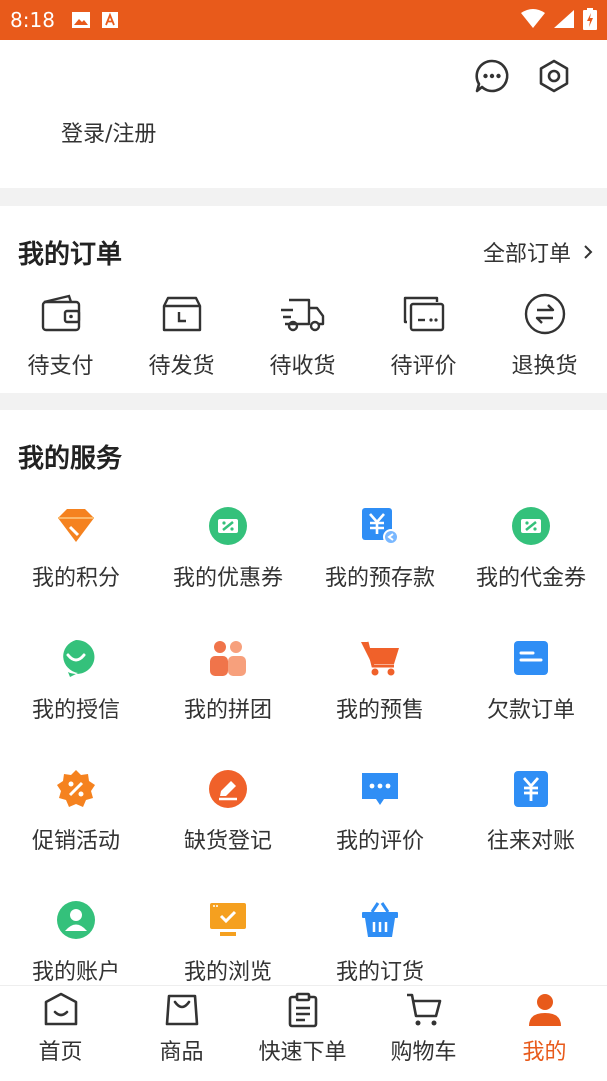 The height and width of the screenshot is (1081, 607). What do you see at coordinates (302, 1010) in the screenshot?
I see `clipboard-icon` at bounding box center [302, 1010].